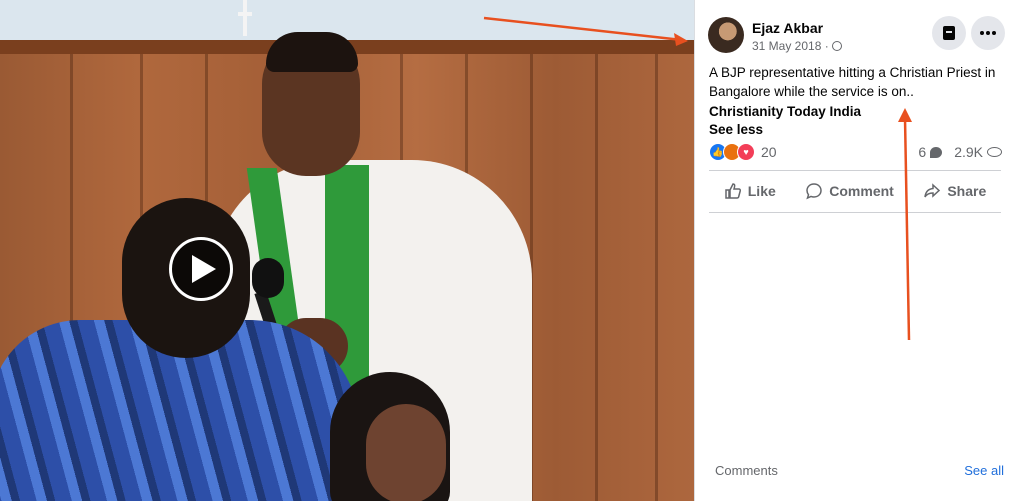  I want to click on see-less-link: See less, so click(736, 129).